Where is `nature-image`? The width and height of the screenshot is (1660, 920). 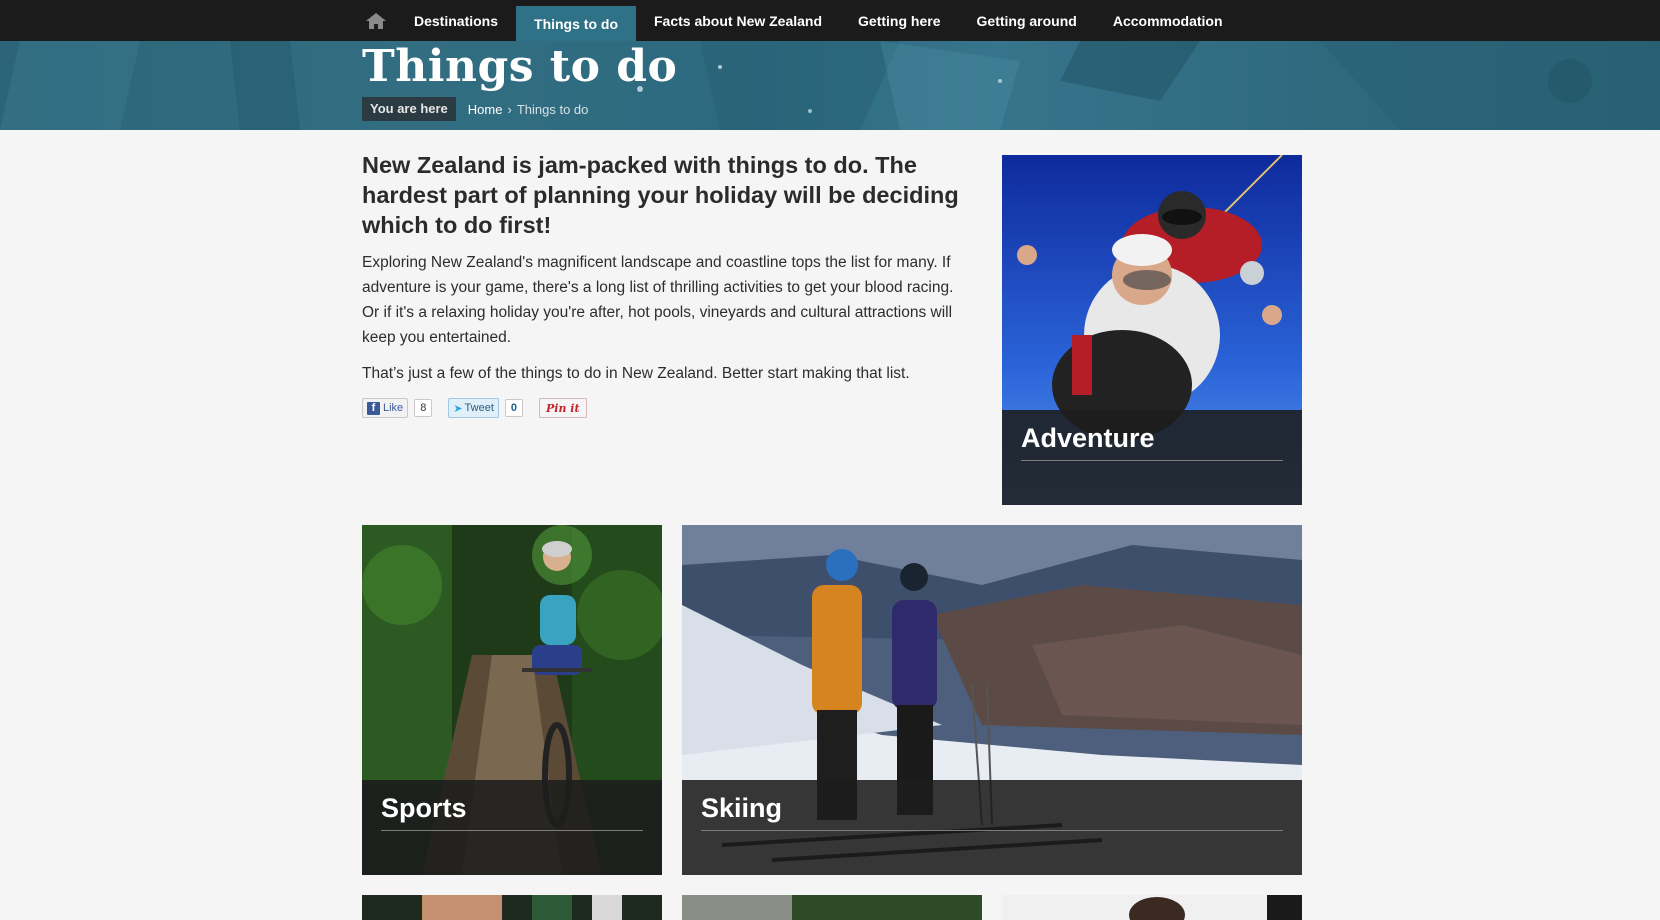 nature-image is located at coordinates (832, 907).